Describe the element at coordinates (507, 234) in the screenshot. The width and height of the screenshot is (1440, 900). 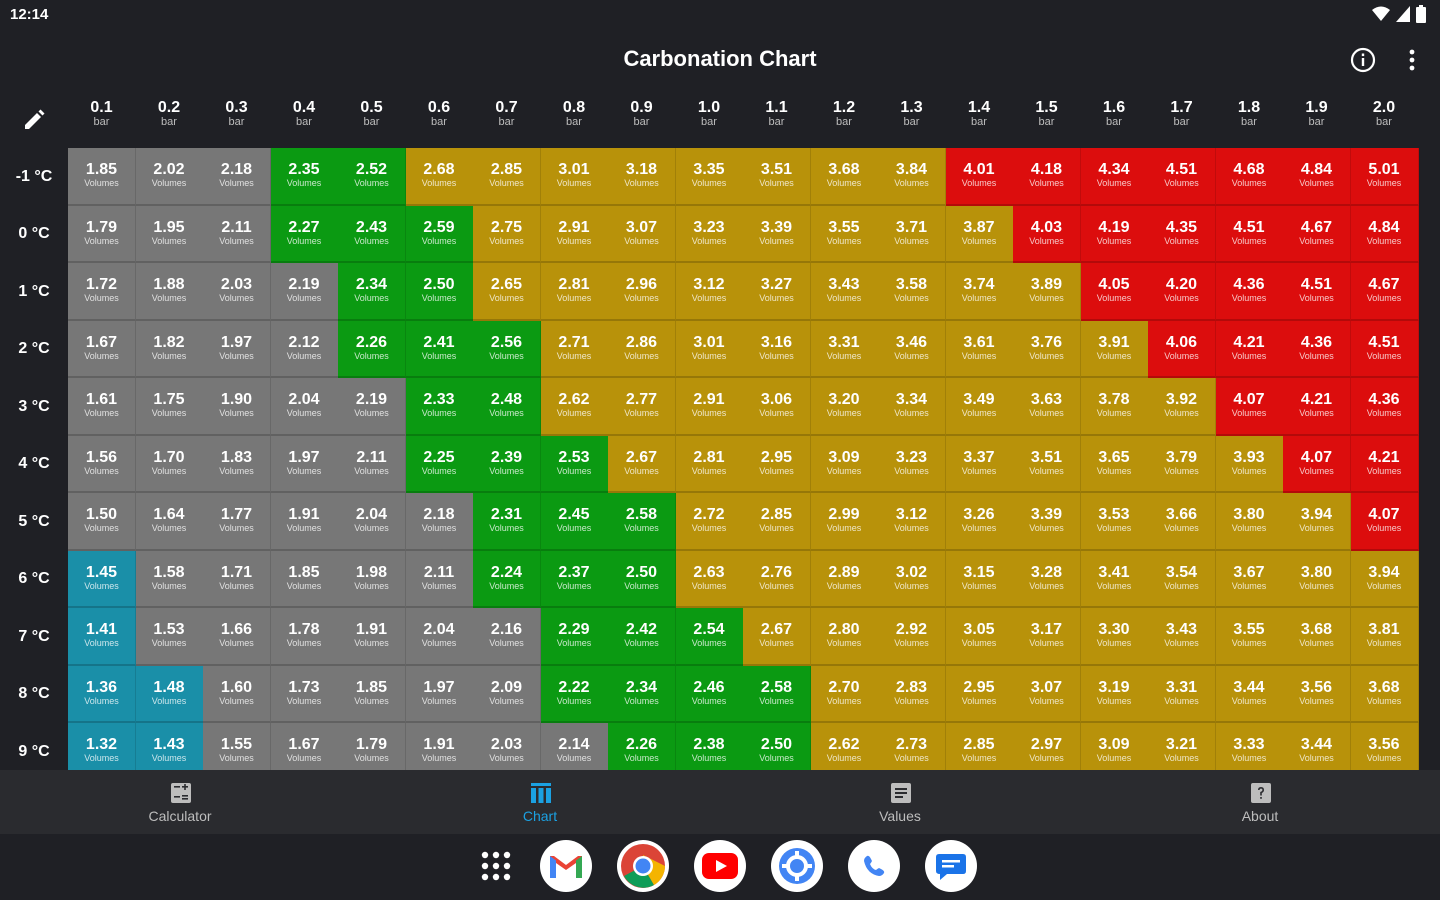
I see `carbonation-cell: 2.75 Volumes` at that location.